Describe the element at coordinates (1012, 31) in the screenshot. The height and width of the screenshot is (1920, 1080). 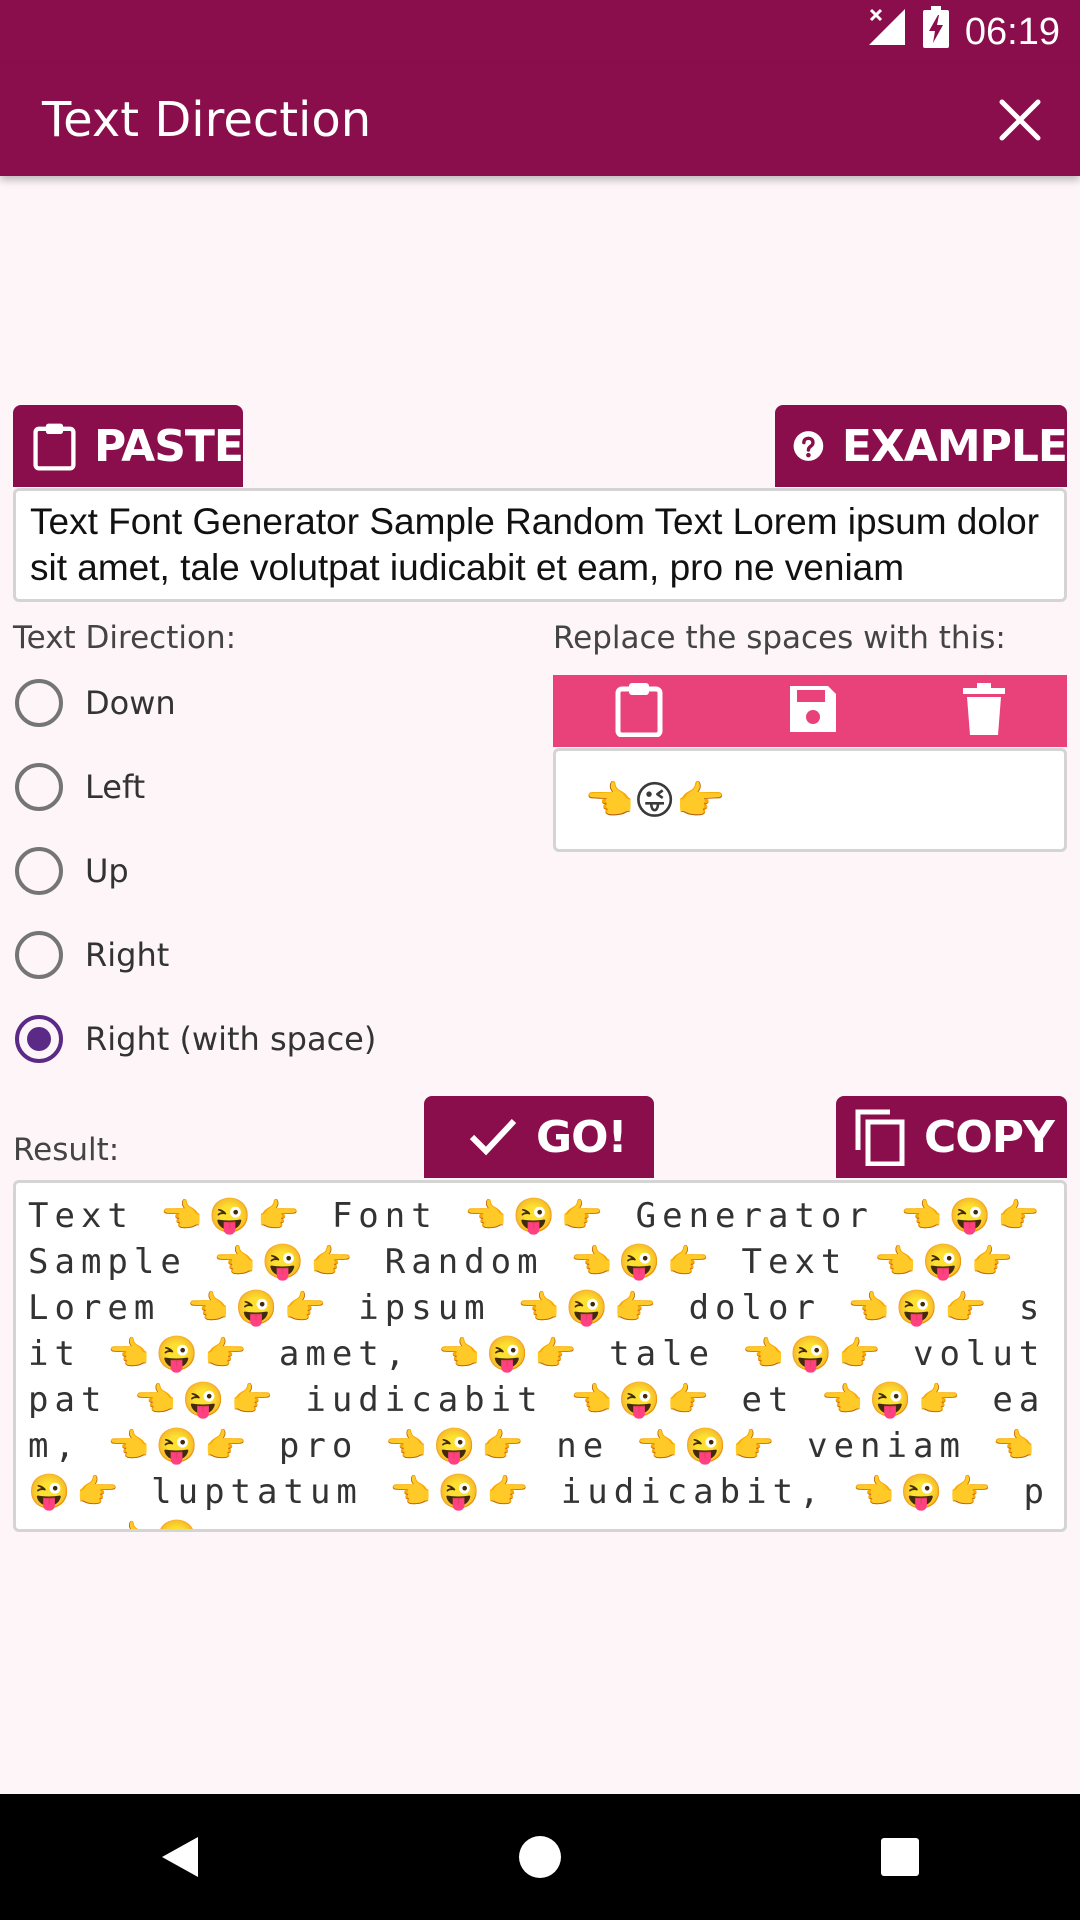
I see `status-time: 06:19` at that location.